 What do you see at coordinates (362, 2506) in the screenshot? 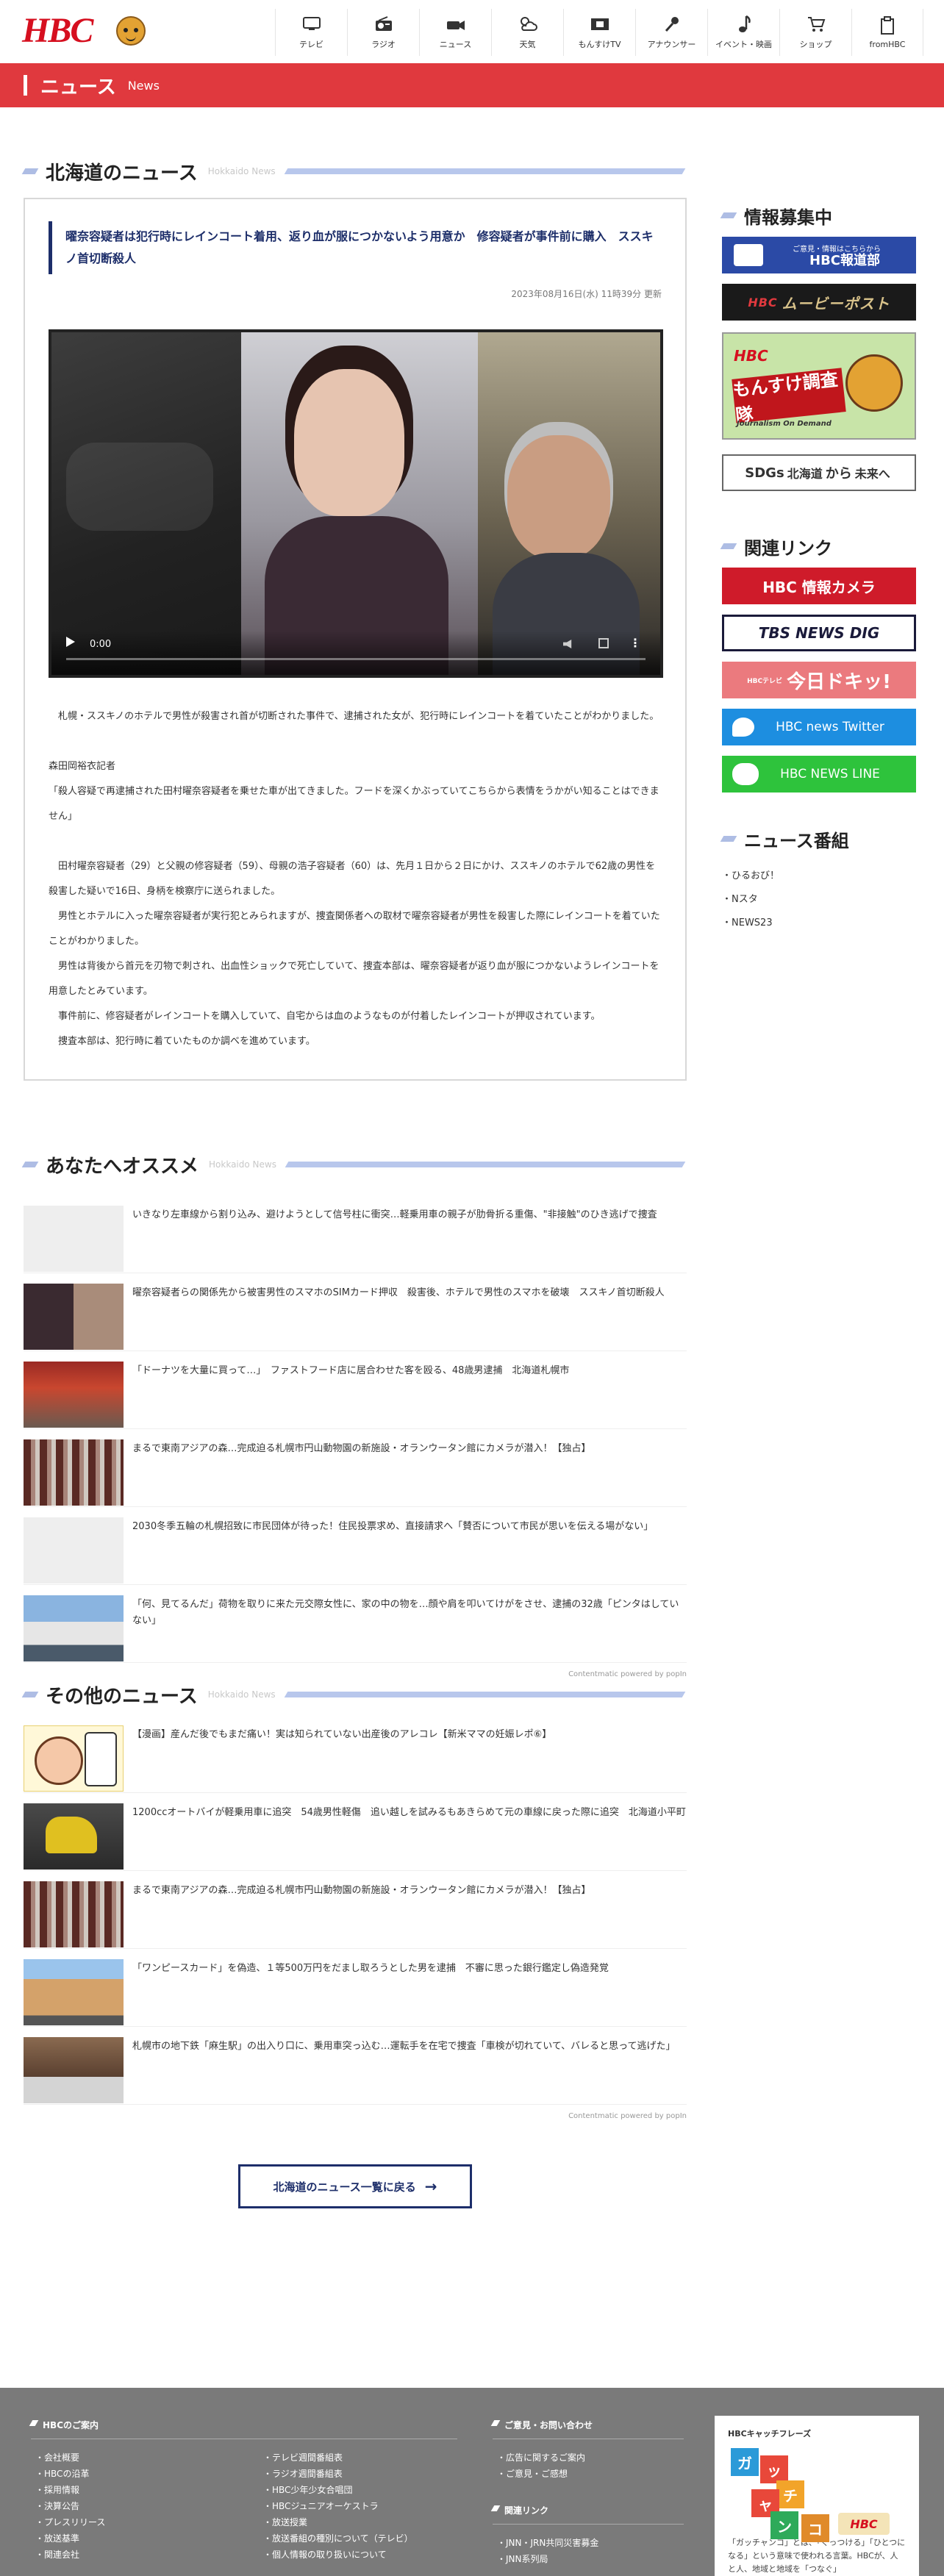
I see `footer-link: HBCジュニアオーケストラ` at bounding box center [362, 2506].